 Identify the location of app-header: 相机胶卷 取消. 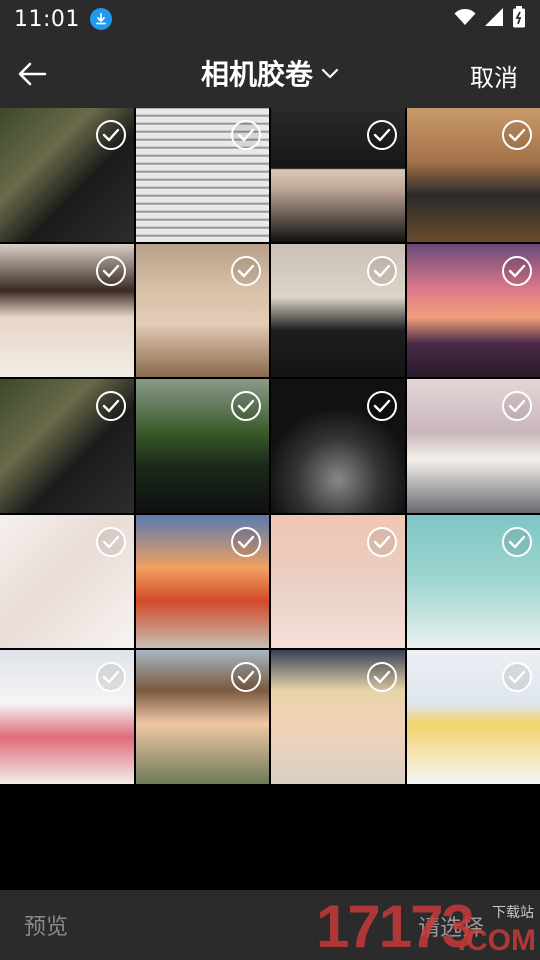
(270, 73).